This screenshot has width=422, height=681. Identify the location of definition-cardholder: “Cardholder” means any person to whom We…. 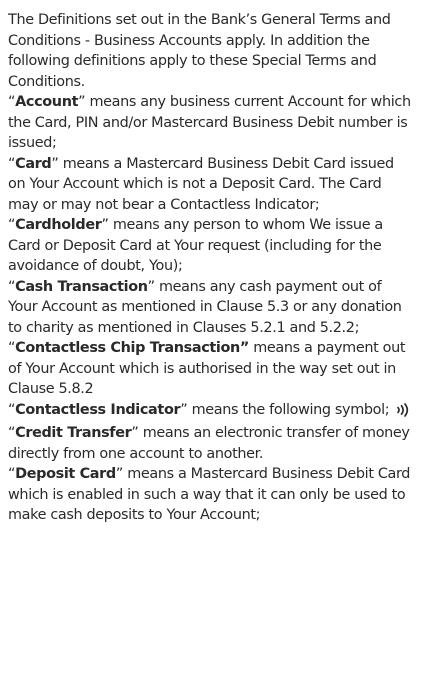
(195, 245).